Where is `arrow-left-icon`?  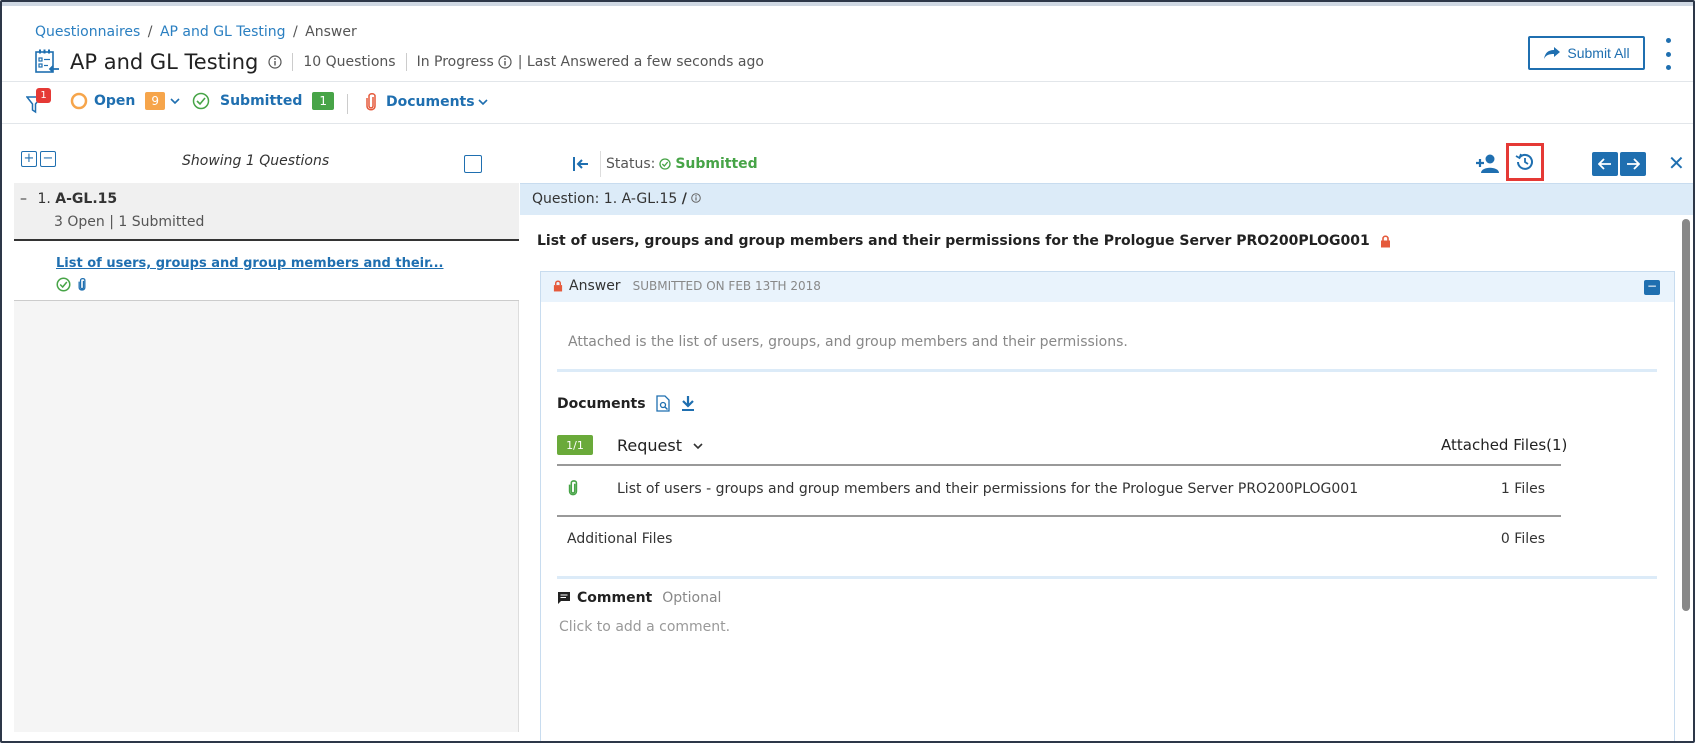
arrow-left-icon is located at coordinates (1604, 164).